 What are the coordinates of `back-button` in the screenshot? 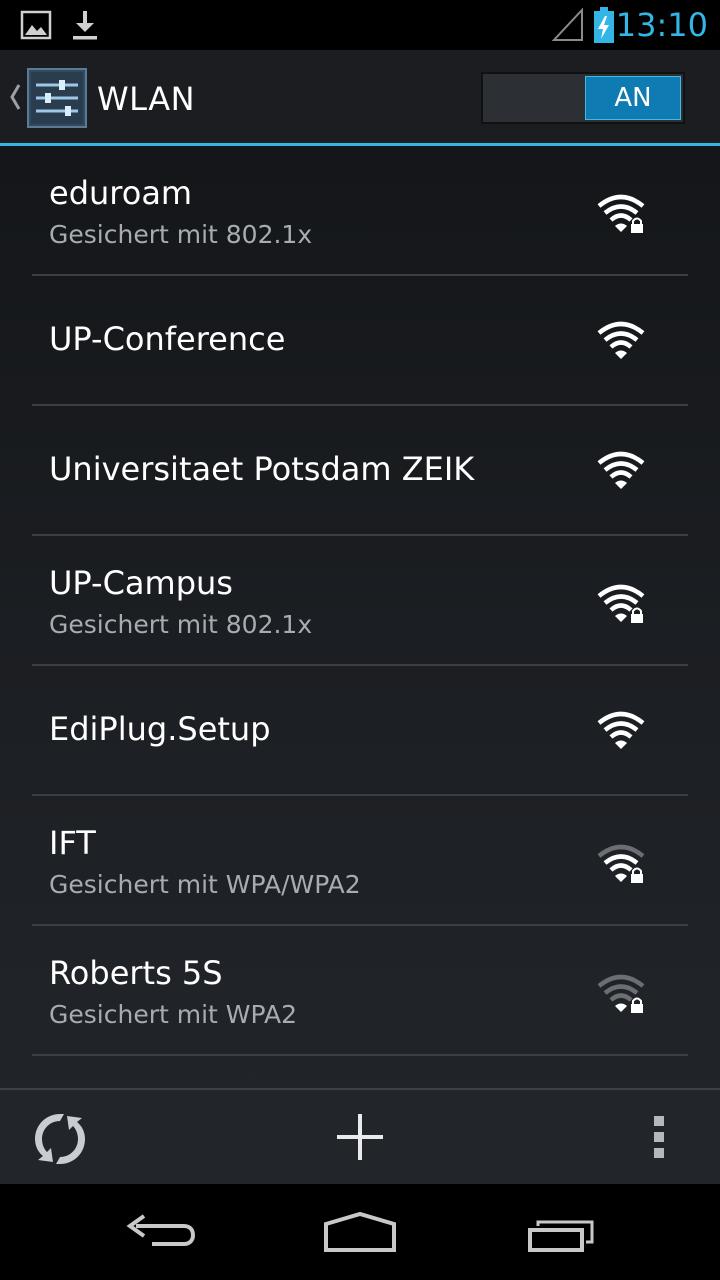 It's located at (160, 1232).